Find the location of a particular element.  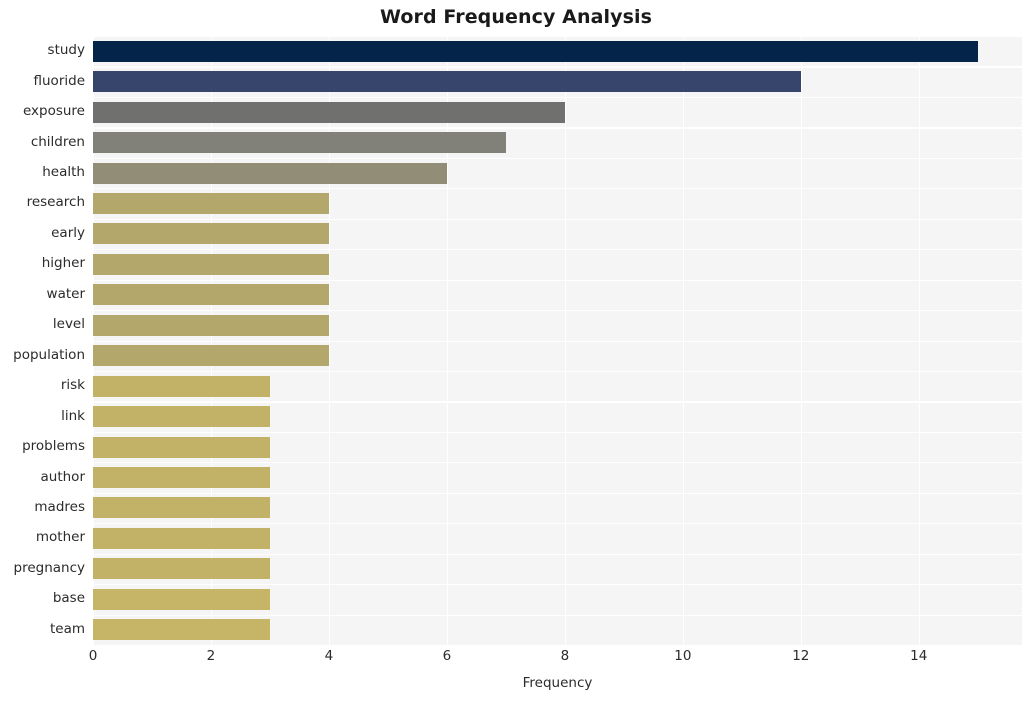

x-tick-label: 6 is located at coordinates (447, 656).